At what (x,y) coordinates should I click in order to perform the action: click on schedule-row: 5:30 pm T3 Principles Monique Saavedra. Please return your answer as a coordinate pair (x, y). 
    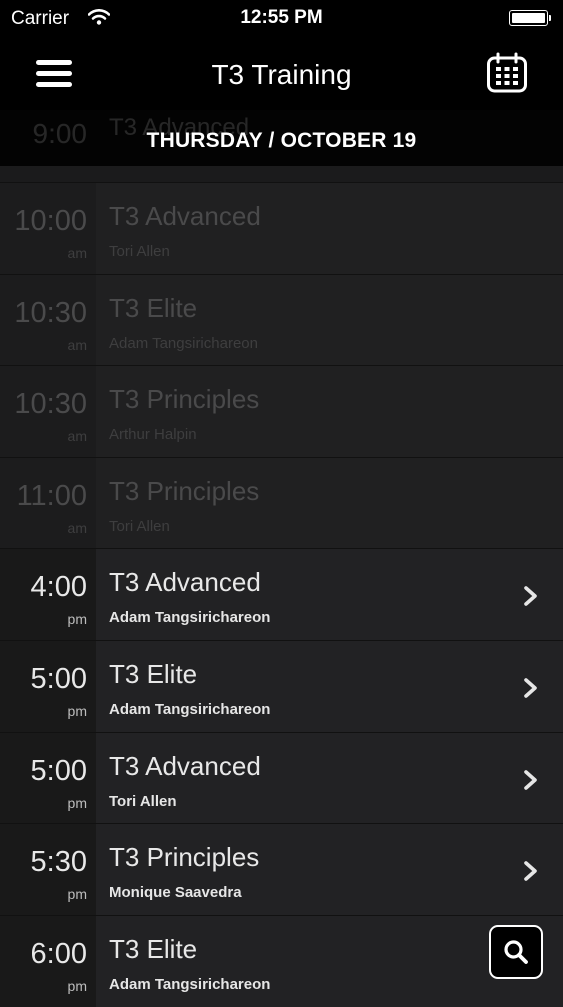
    Looking at the image, I should click on (281, 869).